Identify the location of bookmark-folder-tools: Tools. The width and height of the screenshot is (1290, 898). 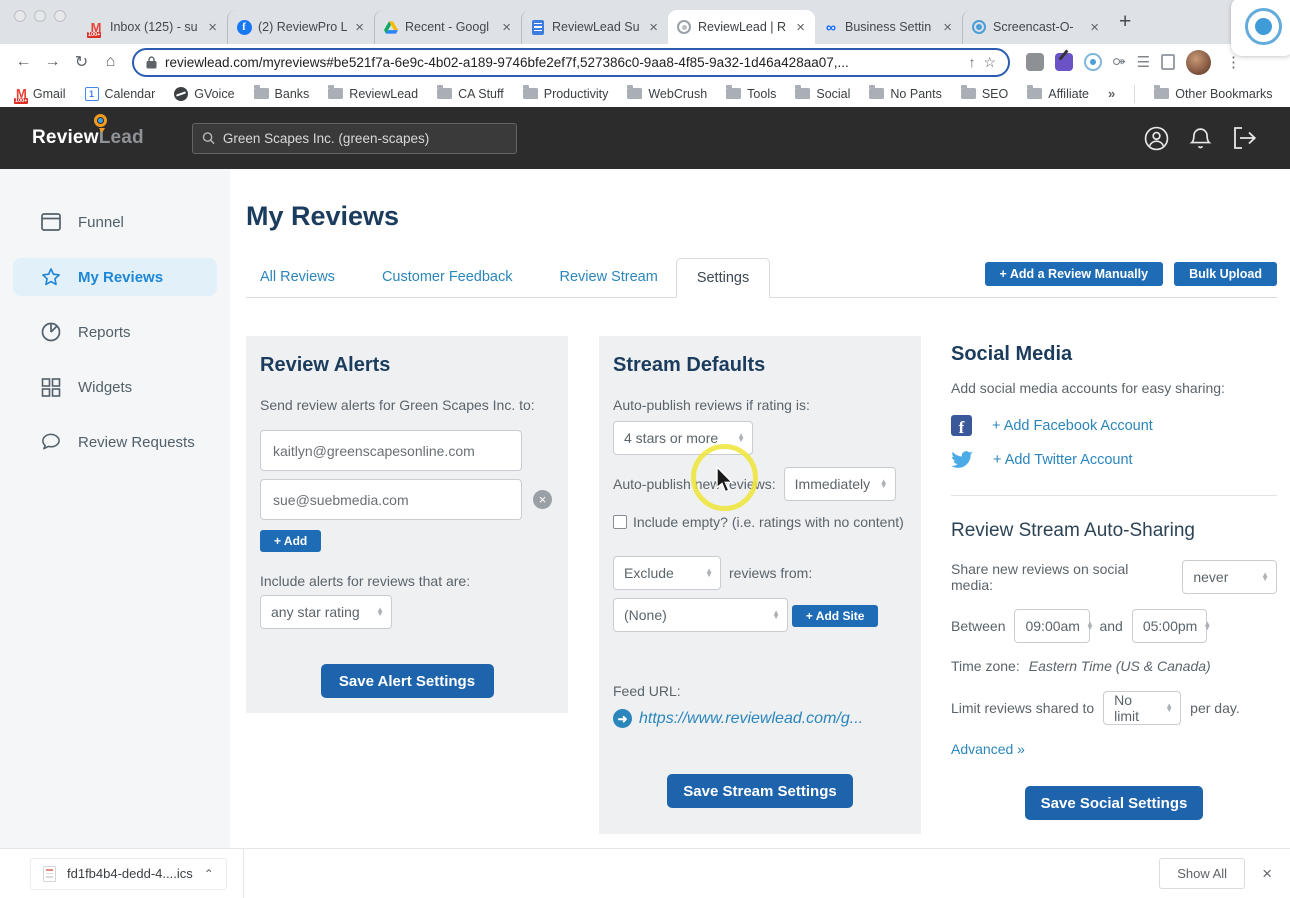
(751, 93).